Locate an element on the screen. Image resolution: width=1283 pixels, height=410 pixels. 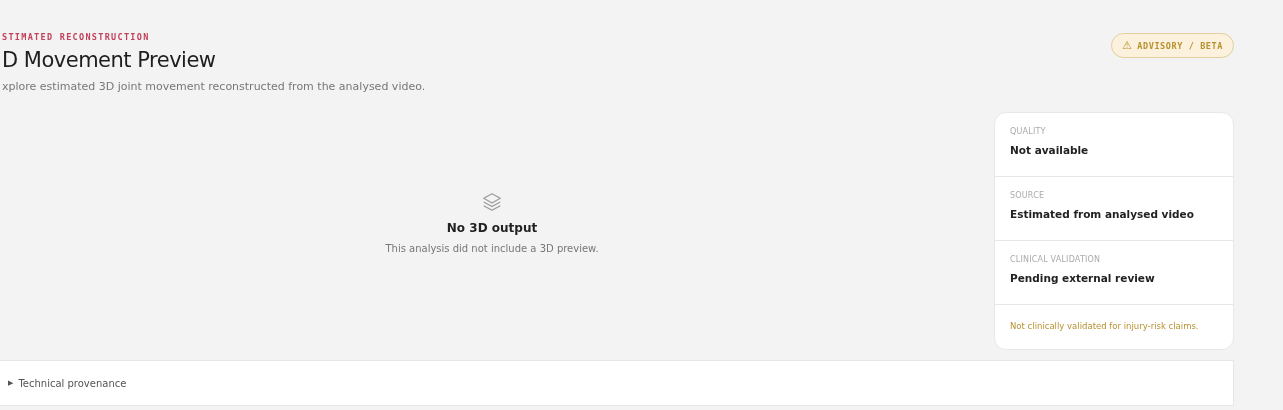
info-label: QUALITY is located at coordinates (1028, 131).